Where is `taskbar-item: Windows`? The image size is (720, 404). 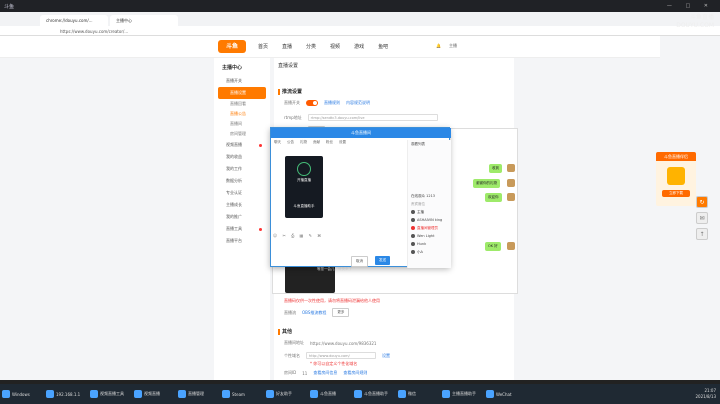 taskbar-item: Windows is located at coordinates (21, 394).